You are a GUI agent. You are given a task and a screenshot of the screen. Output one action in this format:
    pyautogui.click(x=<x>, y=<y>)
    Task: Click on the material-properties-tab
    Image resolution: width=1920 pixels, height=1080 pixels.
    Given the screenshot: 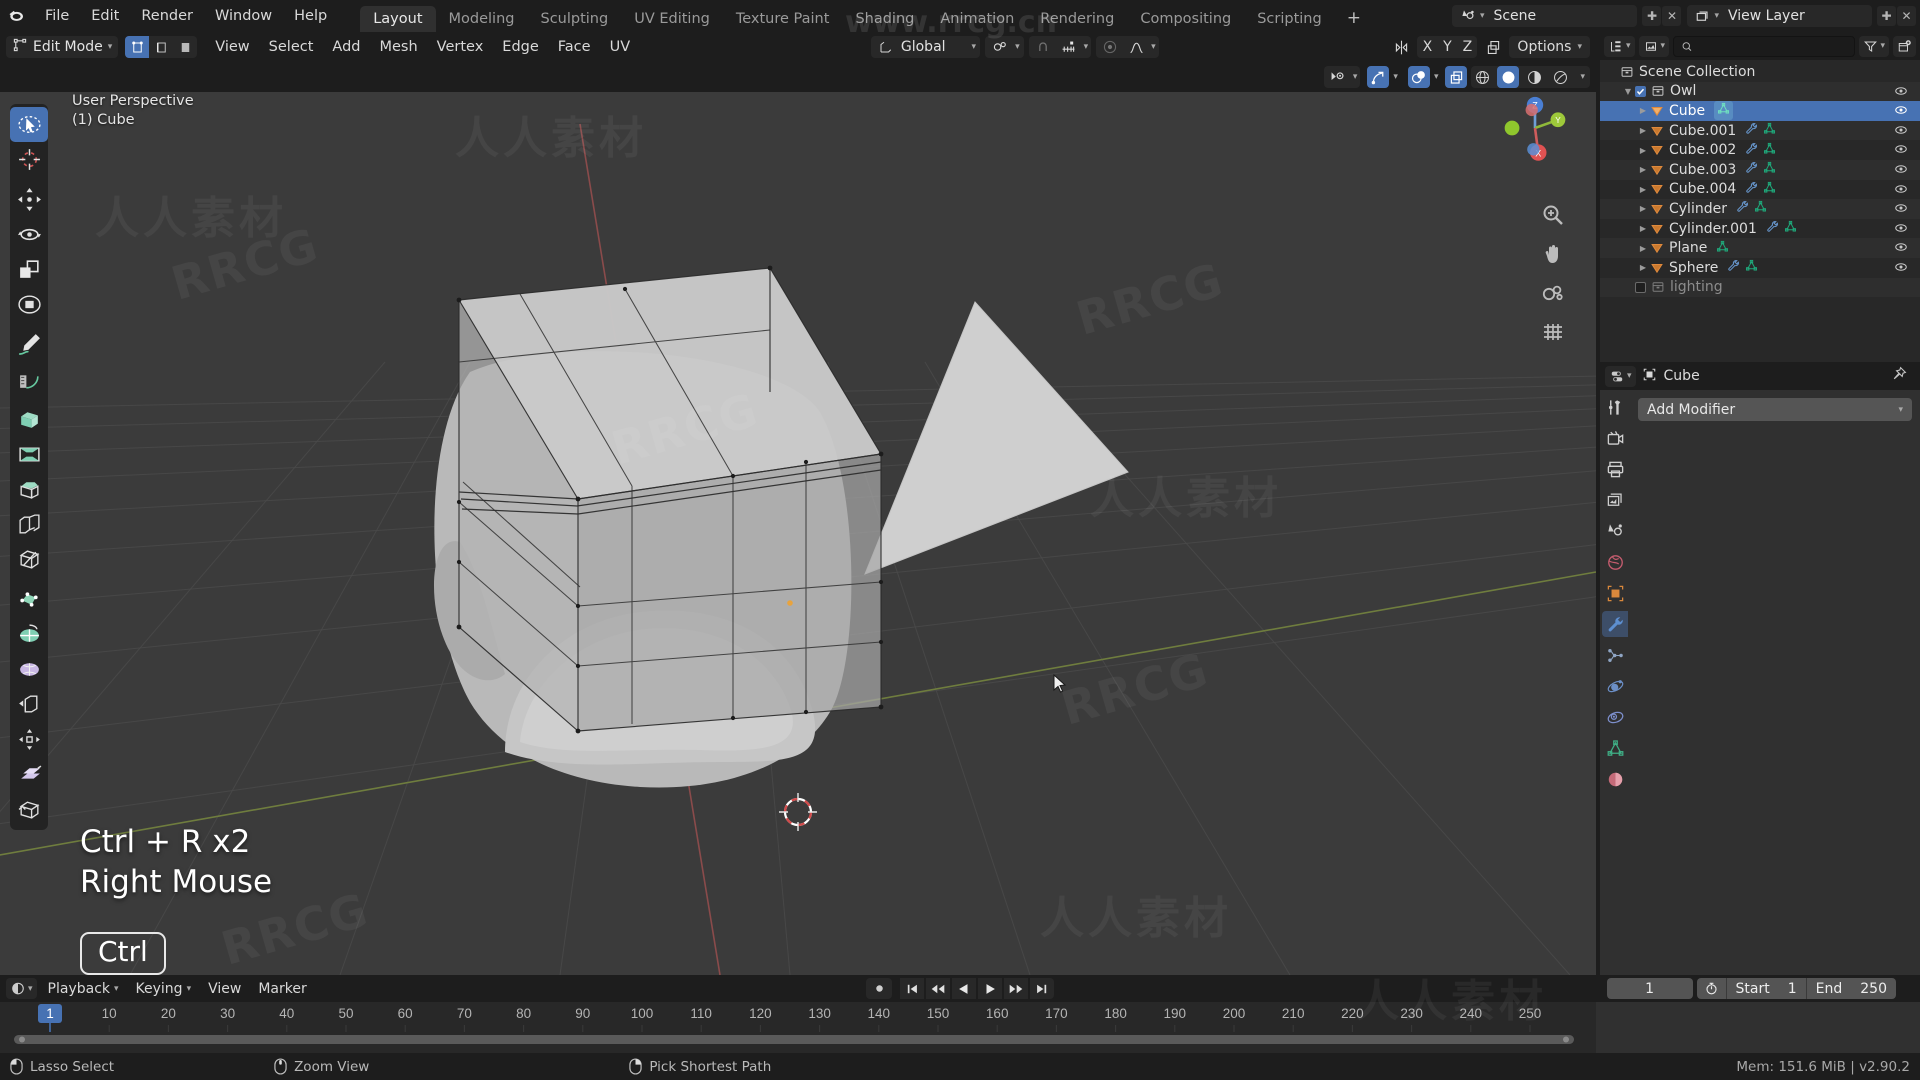 What is the action you would take?
    pyautogui.click(x=1615, y=779)
    